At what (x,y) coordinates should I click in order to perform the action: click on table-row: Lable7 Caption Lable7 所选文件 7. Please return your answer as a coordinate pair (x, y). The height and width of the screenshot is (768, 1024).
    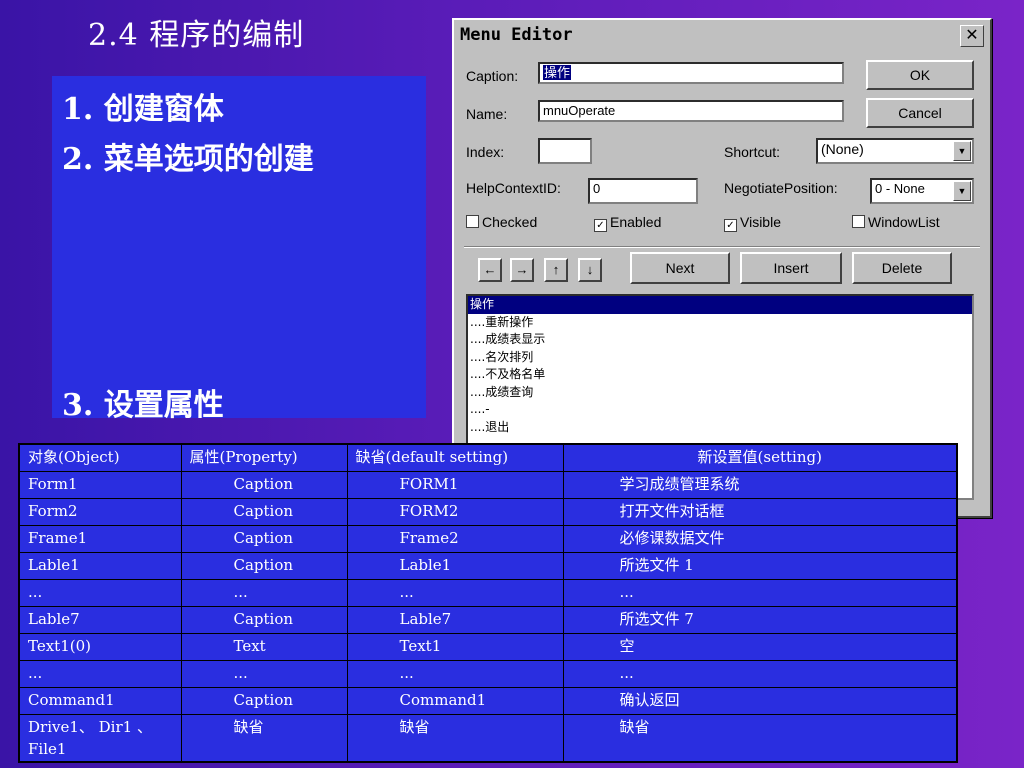
    Looking at the image, I should click on (488, 620).